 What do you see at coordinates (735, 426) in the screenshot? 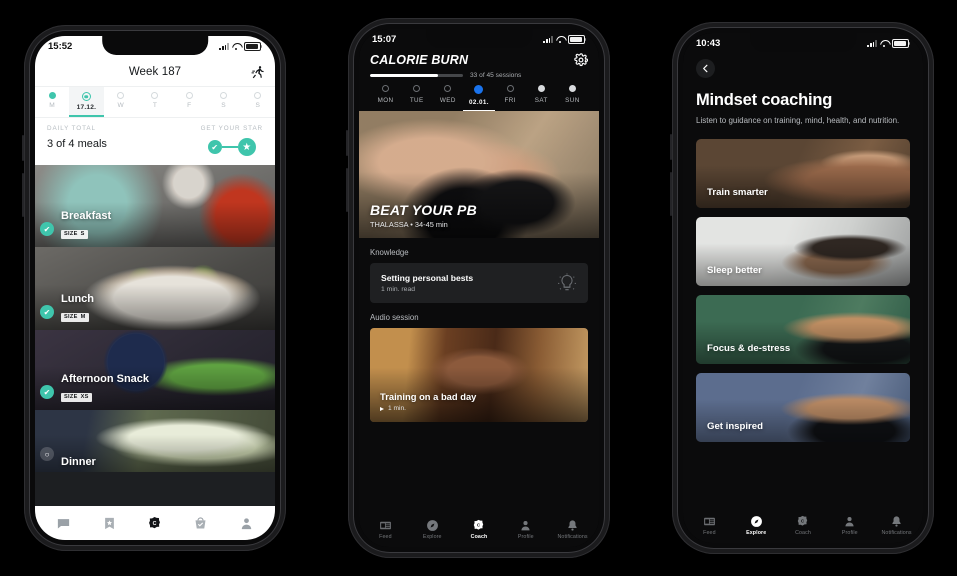
I see `tile-label: Get inspired` at bounding box center [735, 426].